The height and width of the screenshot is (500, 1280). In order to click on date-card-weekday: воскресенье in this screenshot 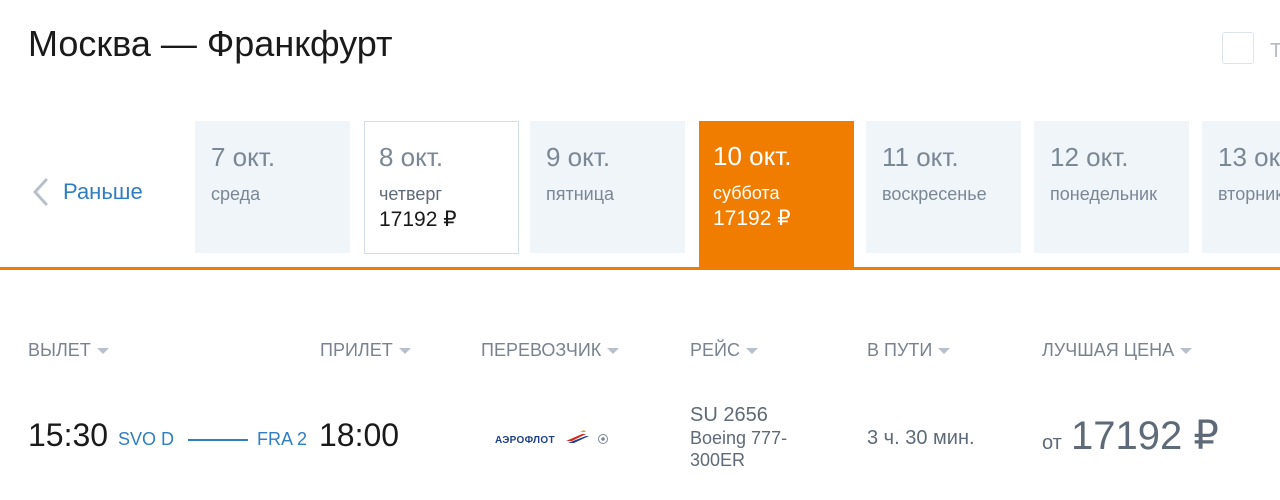, I will do `click(934, 194)`.